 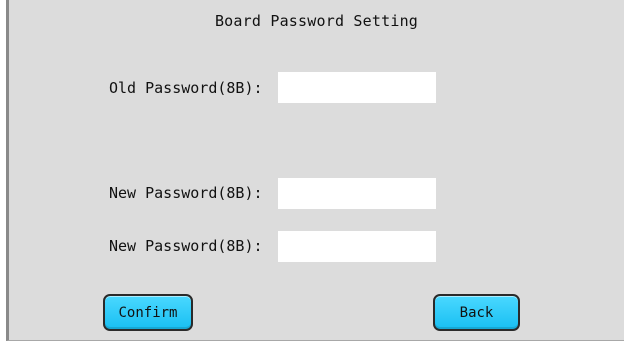 What do you see at coordinates (186, 246) in the screenshot?
I see `confirm-password-label: New Password(8B):` at bounding box center [186, 246].